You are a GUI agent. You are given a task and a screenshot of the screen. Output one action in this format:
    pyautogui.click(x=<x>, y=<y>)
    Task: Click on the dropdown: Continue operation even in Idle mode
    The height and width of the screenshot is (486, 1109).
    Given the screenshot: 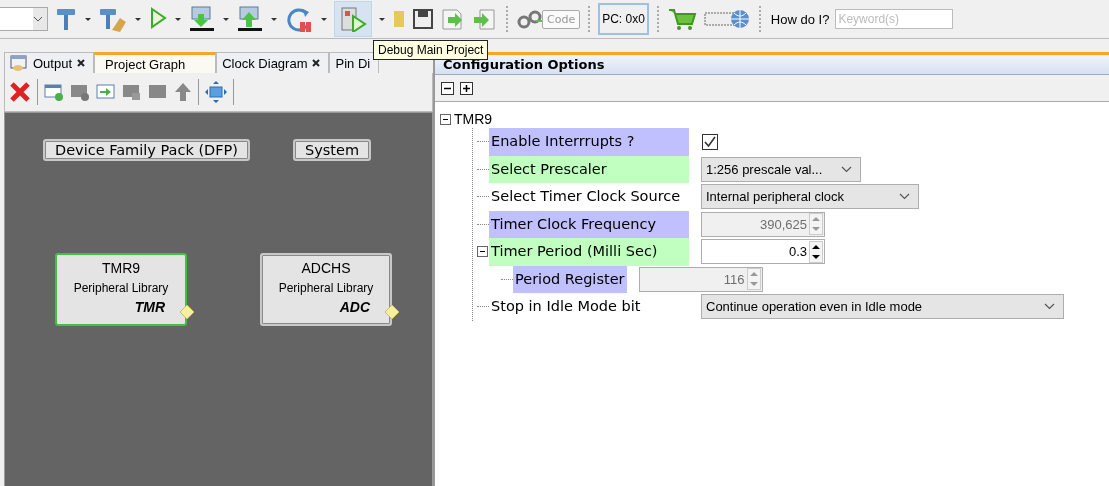 What is the action you would take?
    pyautogui.click(x=882, y=307)
    